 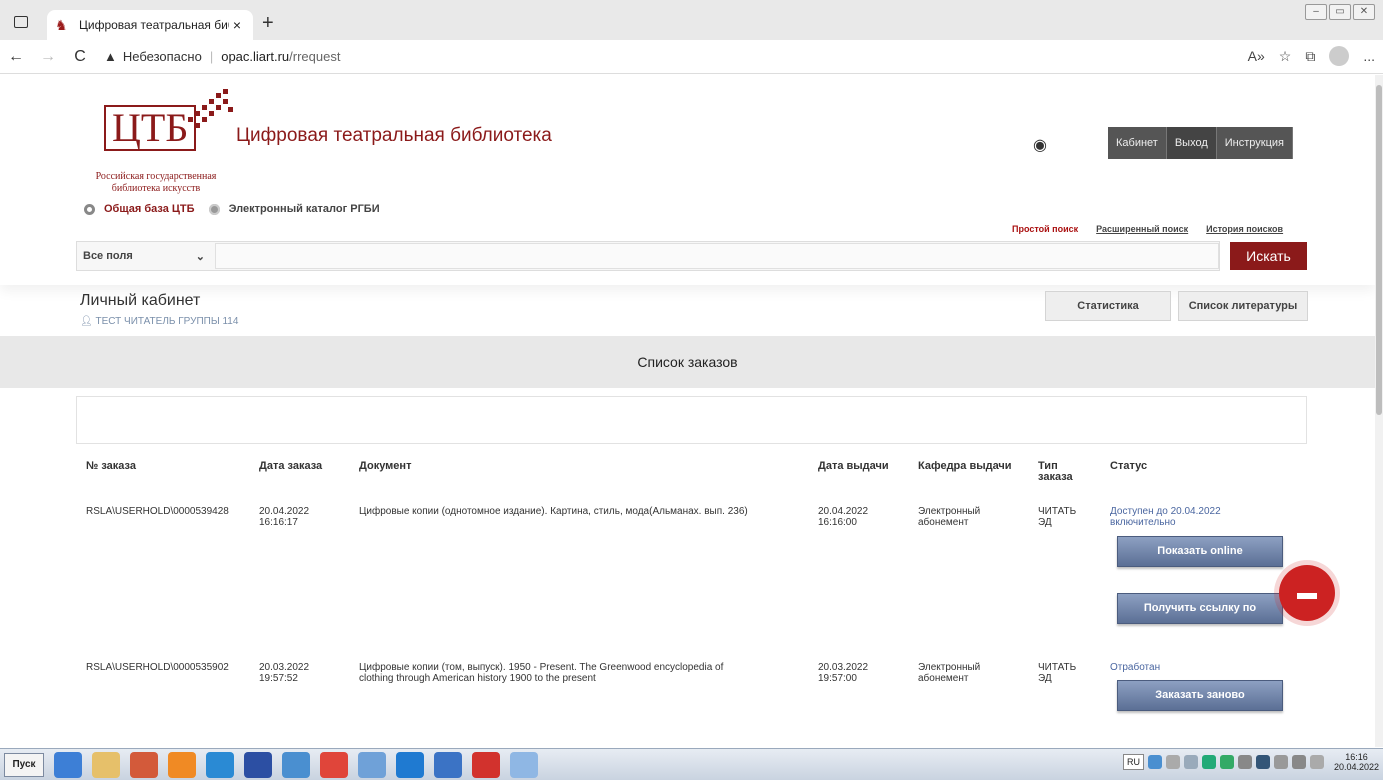 I want to click on top-buttons: Кабинет Выход Инструкция, so click(x=1200, y=143).